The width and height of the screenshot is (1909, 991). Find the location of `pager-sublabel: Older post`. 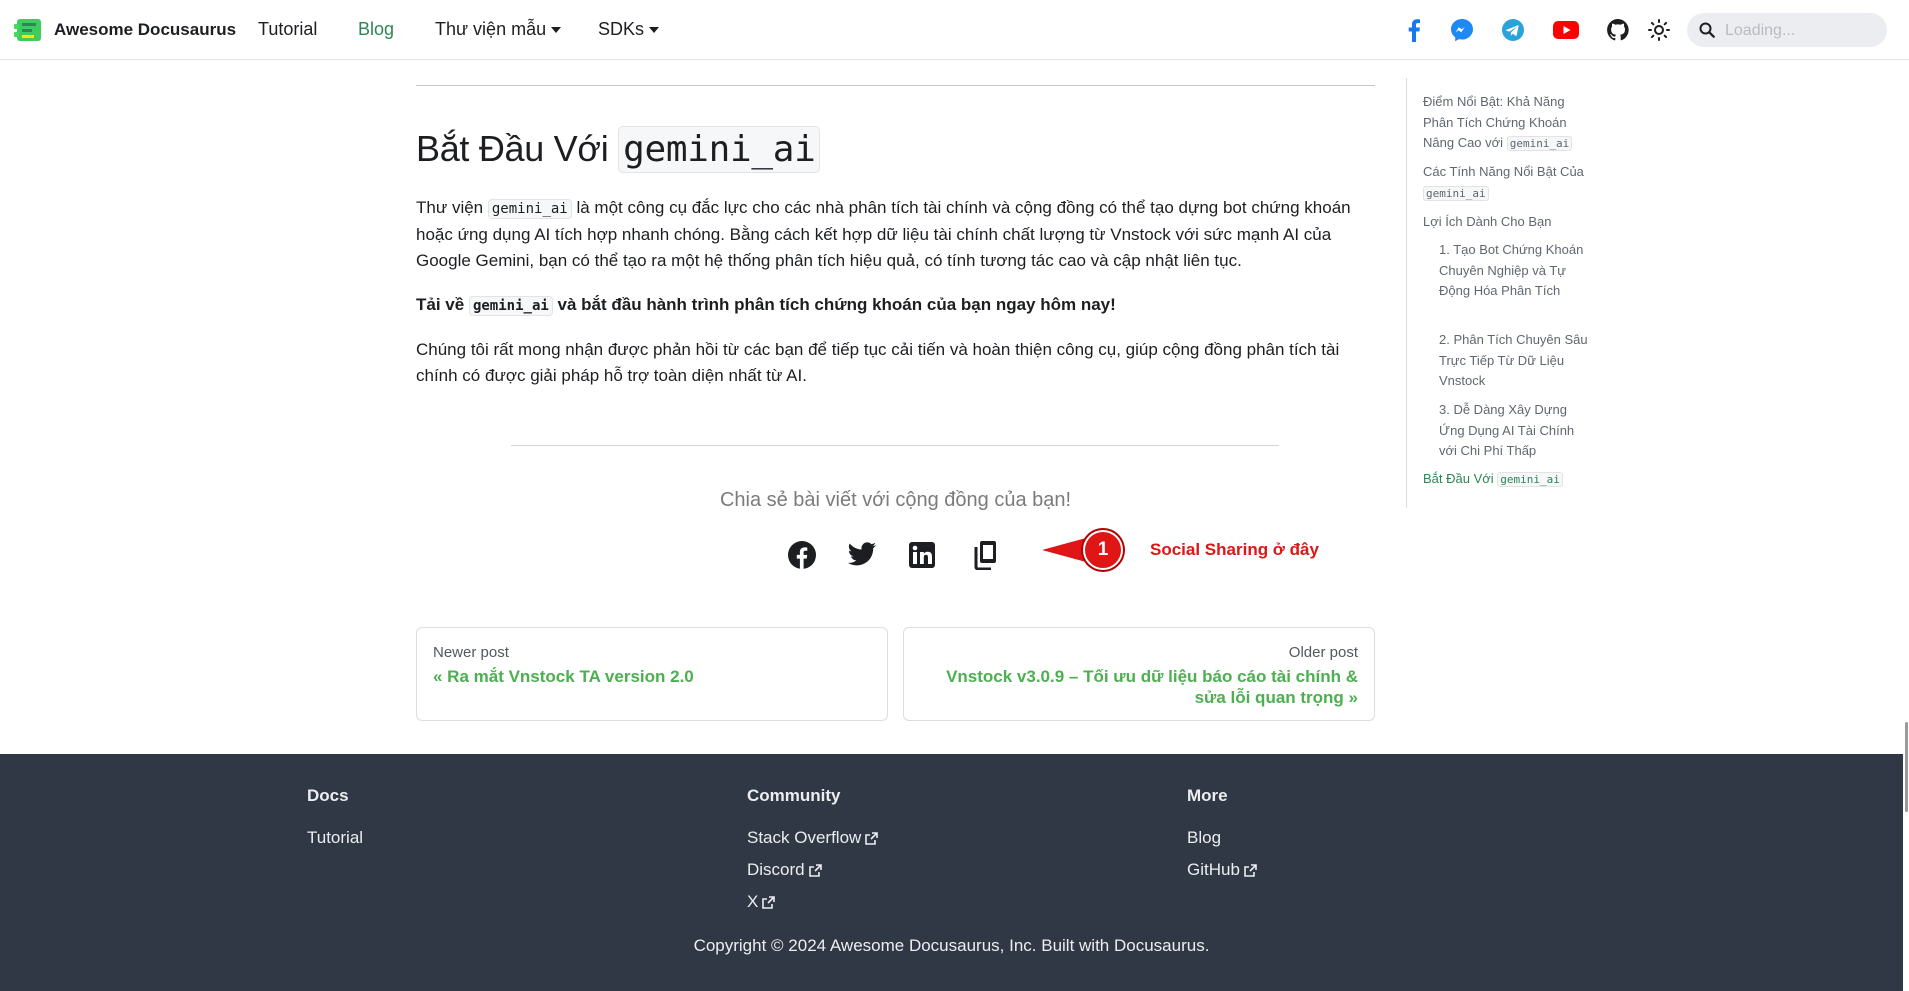

pager-sublabel: Older post is located at coordinates (1323, 652).